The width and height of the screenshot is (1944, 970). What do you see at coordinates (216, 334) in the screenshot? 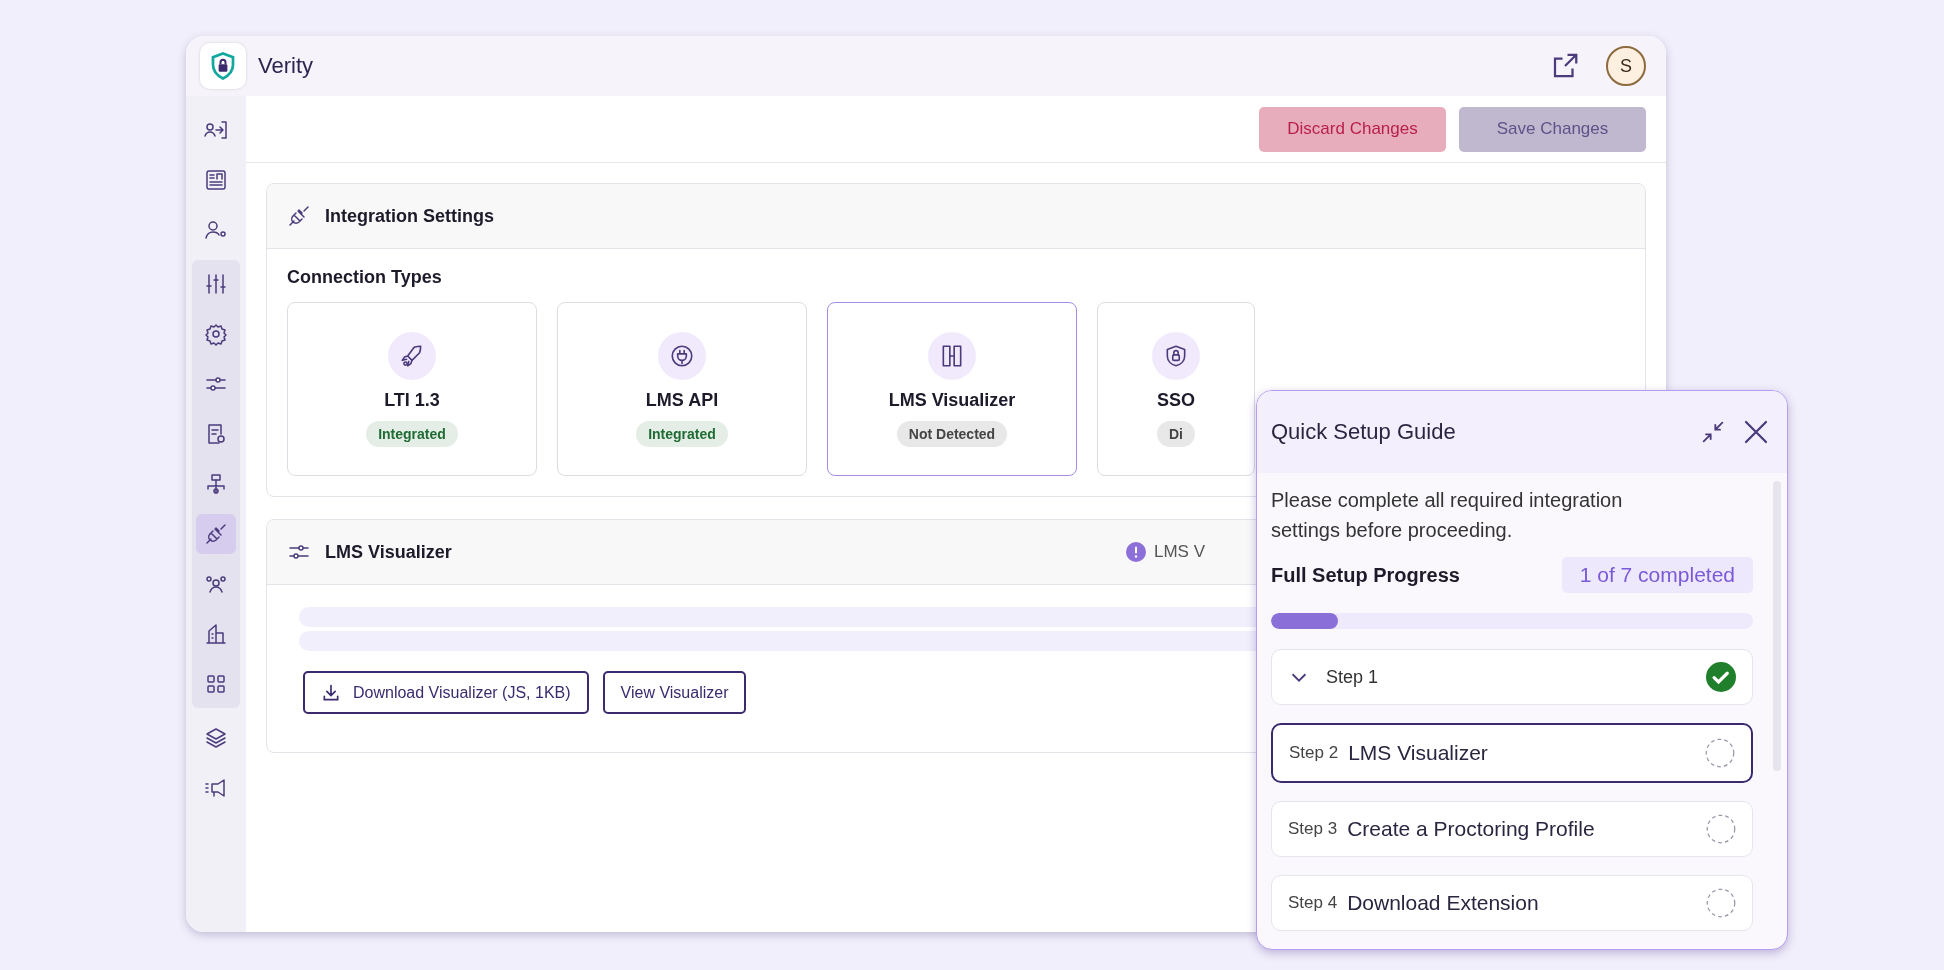
I see `settings-icon` at bounding box center [216, 334].